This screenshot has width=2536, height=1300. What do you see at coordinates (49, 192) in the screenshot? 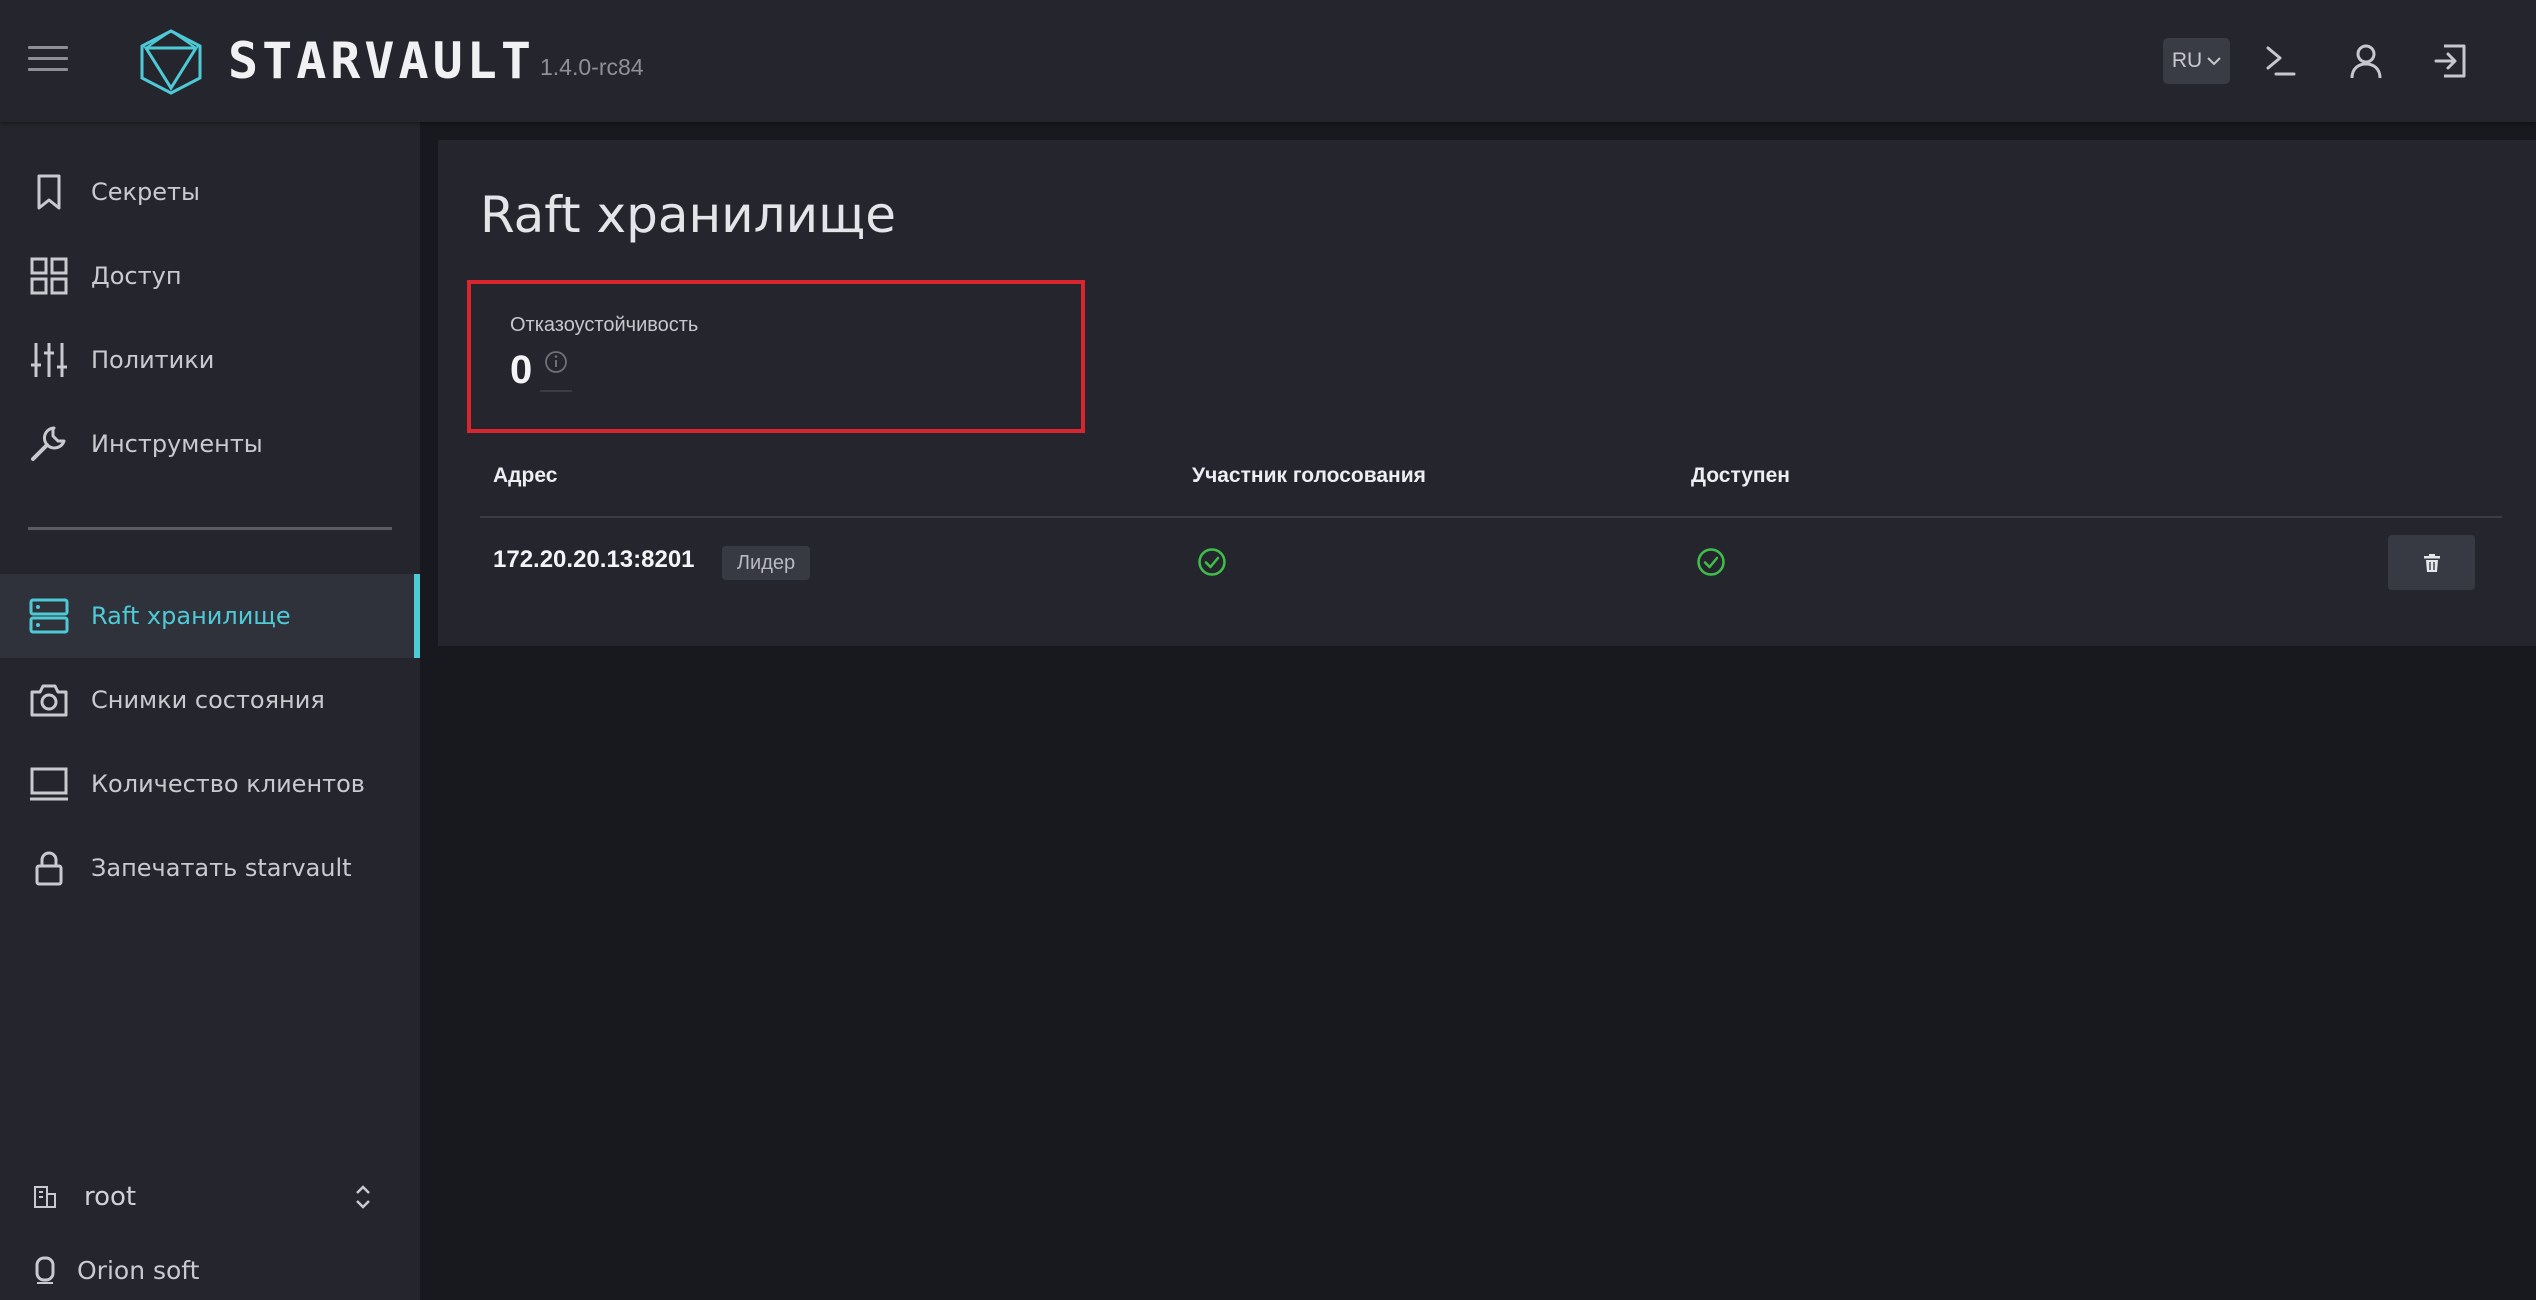
I see `bookmark-icon` at bounding box center [49, 192].